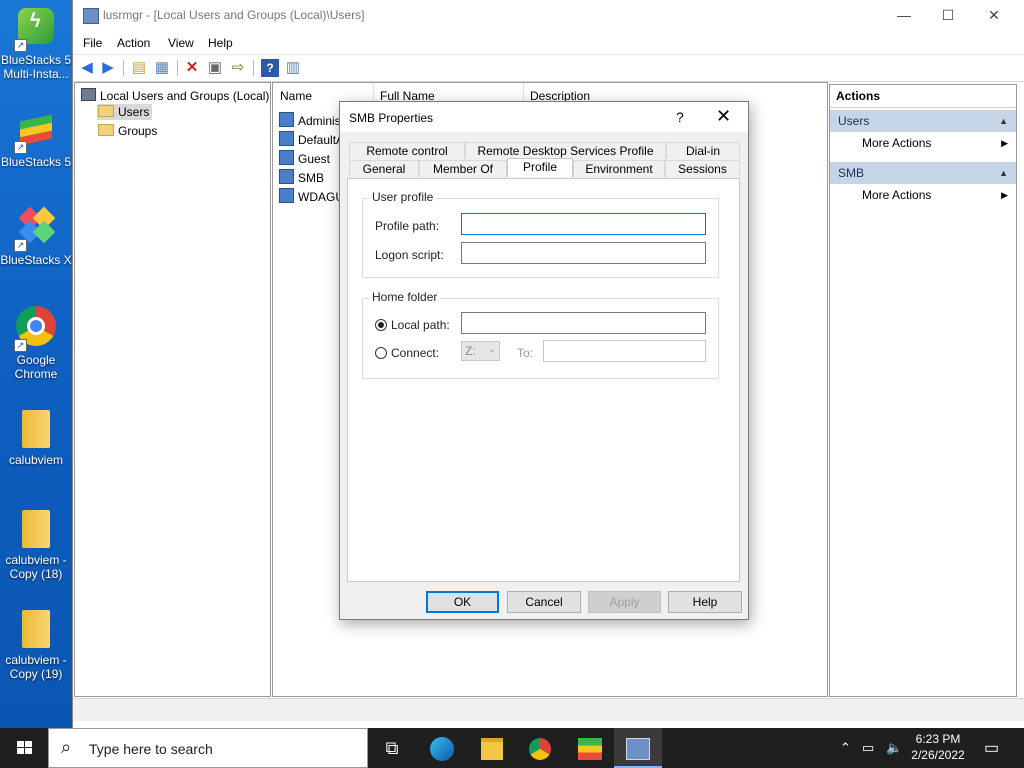 The image size is (1024, 768). Describe the element at coordinates (492, 748) in the screenshot. I see `file-explorer-icon` at that location.